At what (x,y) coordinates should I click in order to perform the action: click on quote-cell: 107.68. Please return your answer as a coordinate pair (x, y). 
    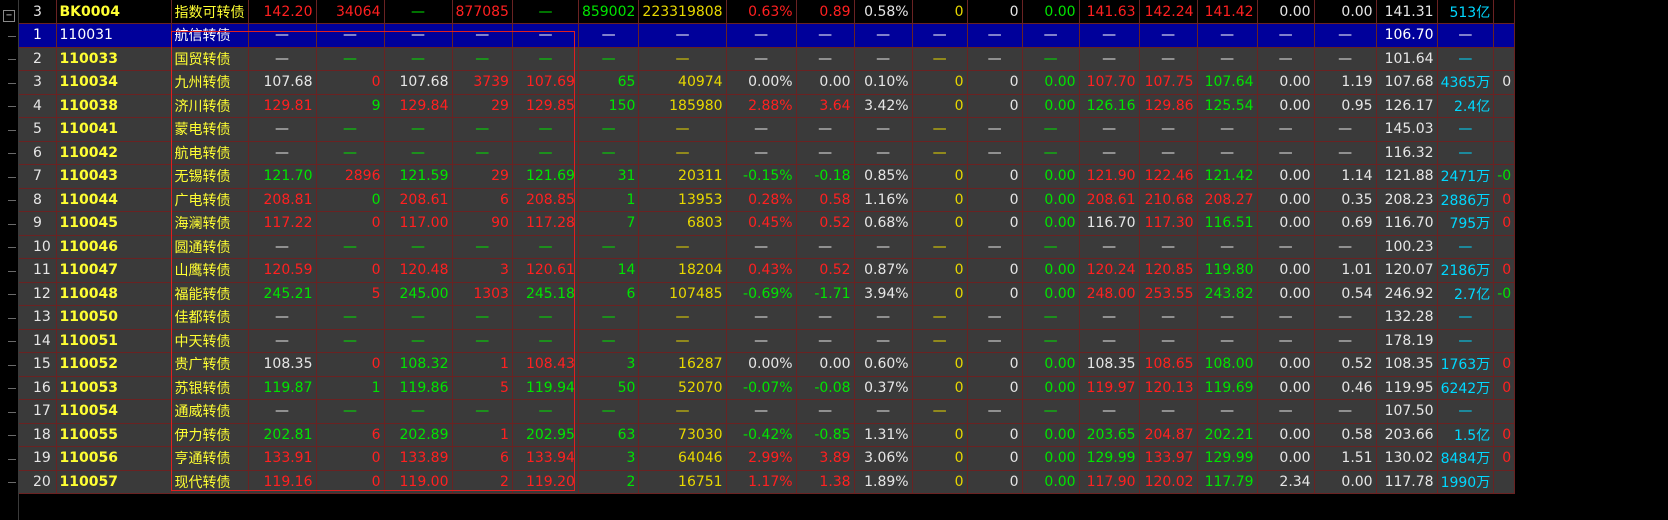
    Looking at the image, I should click on (282, 82).